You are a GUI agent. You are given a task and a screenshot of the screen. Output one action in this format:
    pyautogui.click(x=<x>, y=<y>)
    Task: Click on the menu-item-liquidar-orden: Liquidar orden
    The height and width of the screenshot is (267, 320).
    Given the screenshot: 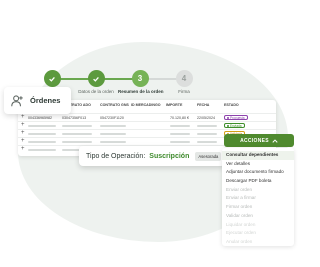 What is the action you would take?
    pyautogui.click(x=258, y=225)
    